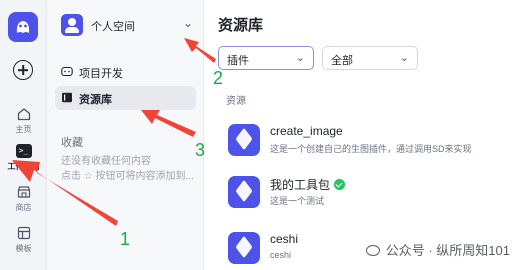 The image size is (518, 270). What do you see at coordinates (342, 61) in the screenshot?
I see `scope-filter-value: 全部` at bounding box center [342, 61].